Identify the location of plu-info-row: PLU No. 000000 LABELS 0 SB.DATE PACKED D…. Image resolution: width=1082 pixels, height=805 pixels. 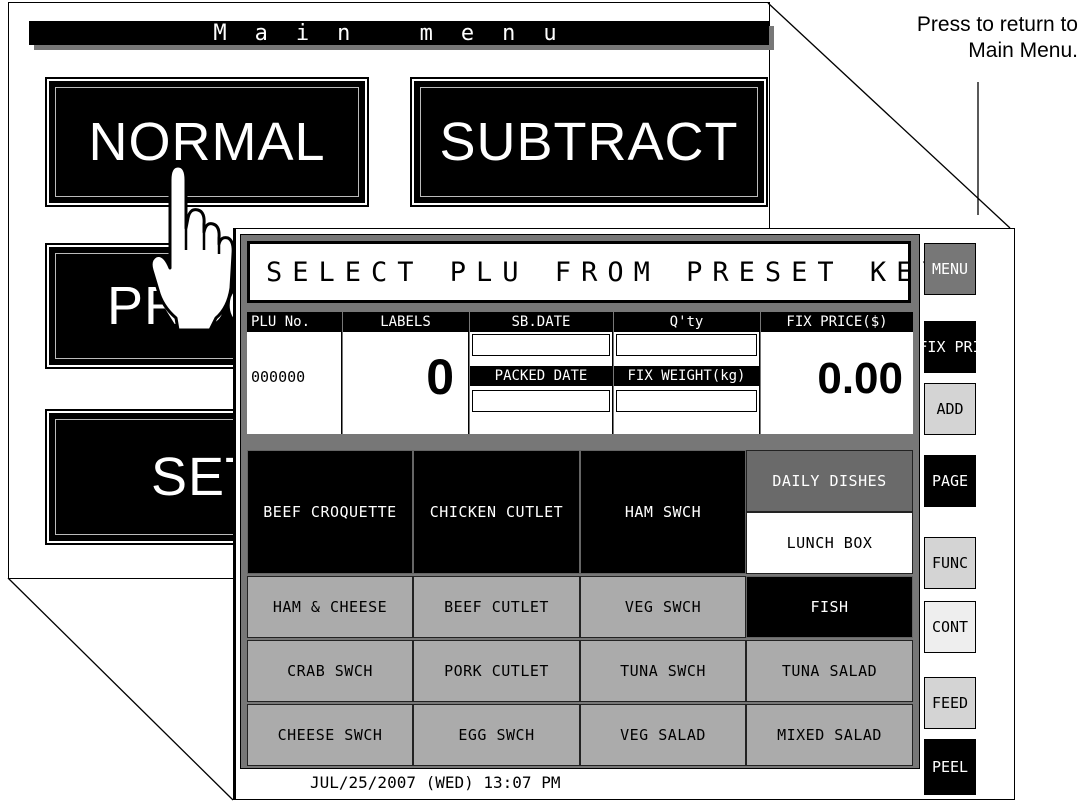
(580, 373).